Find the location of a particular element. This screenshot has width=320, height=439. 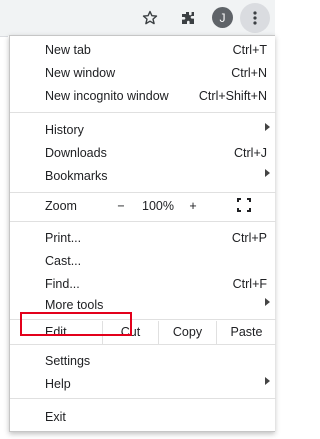

copy-button: Copy is located at coordinates (187, 332).